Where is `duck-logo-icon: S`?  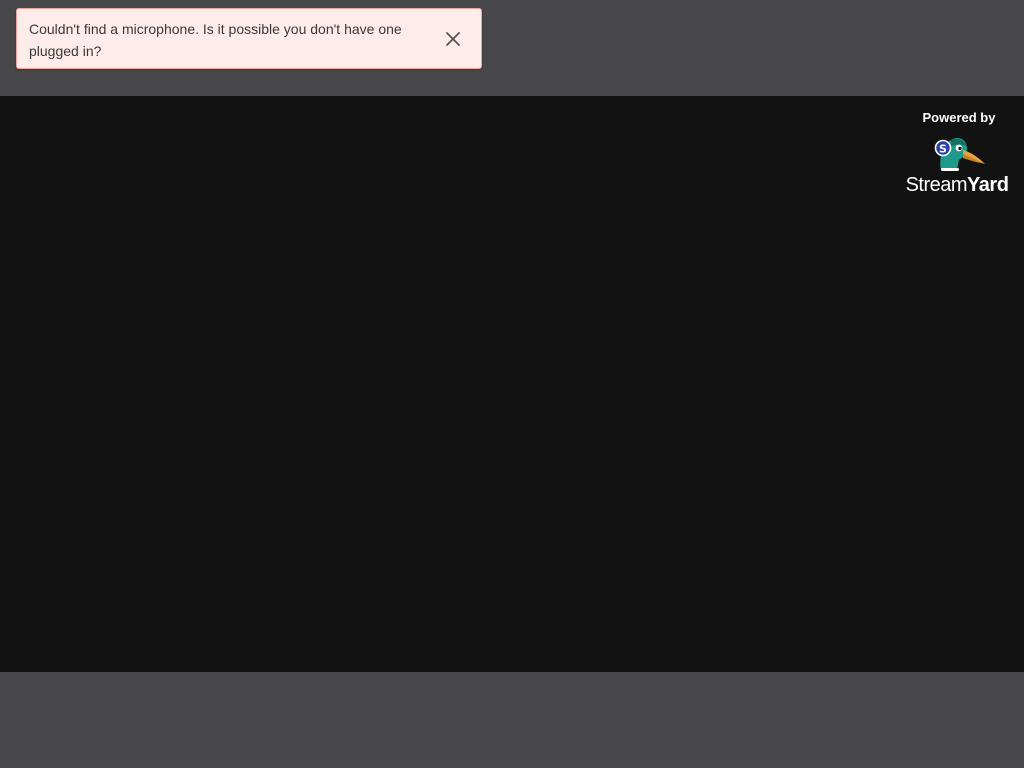 duck-logo-icon: S is located at coordinates (959, 154).